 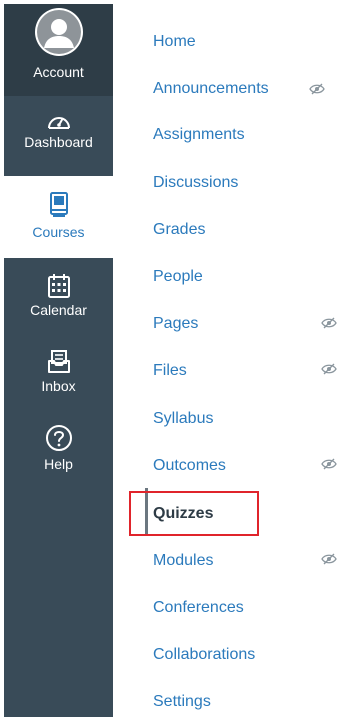 What do you see at coordinates (179, 230) in the screenshot?
I see `course-nav-grades: Grades` at bounding box center [179, 230].